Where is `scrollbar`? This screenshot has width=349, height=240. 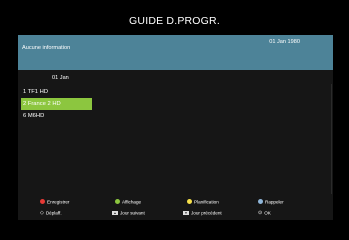
scrollbar is located at coordinates (331, 139).